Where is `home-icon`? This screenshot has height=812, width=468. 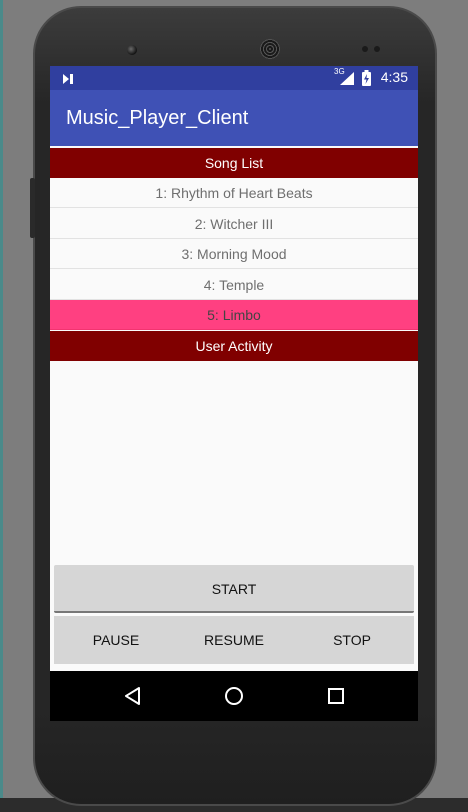
home-icon is located at coordinates (234, 696).